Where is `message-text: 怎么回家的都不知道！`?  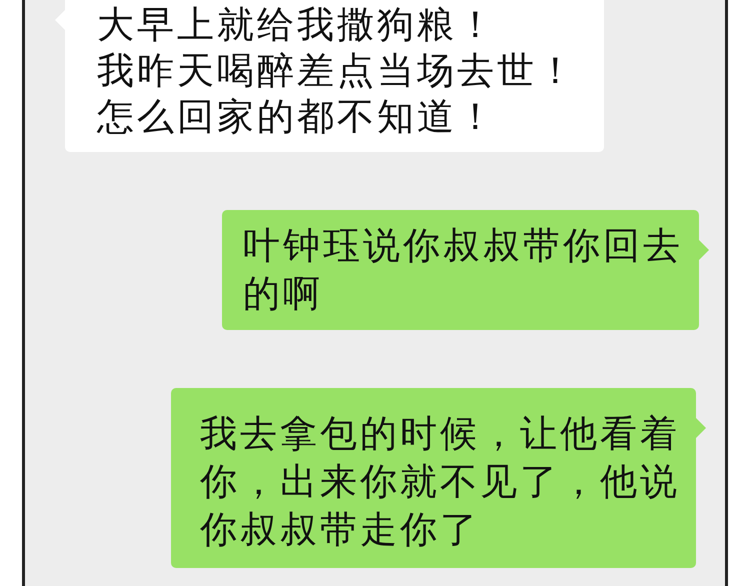 message-text: 怎么回家的都不知道！ is located at coordinates (297, 117).